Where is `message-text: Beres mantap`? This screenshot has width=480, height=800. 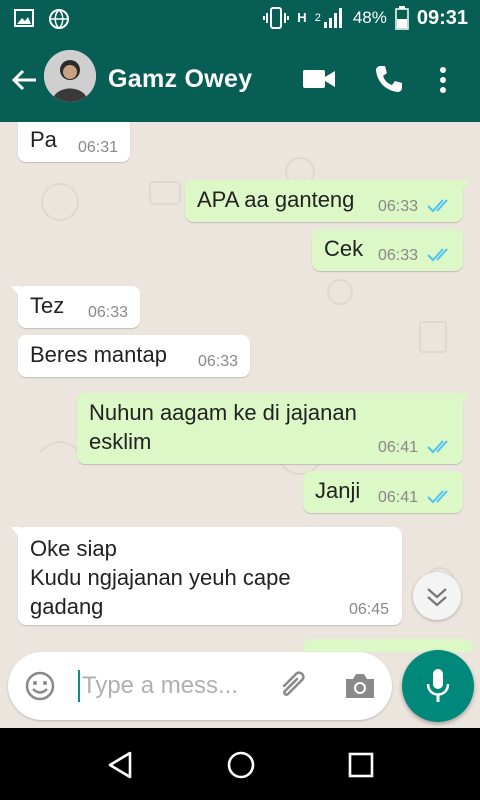 message-text: Beres mantap is located at coordinates (98, 354).